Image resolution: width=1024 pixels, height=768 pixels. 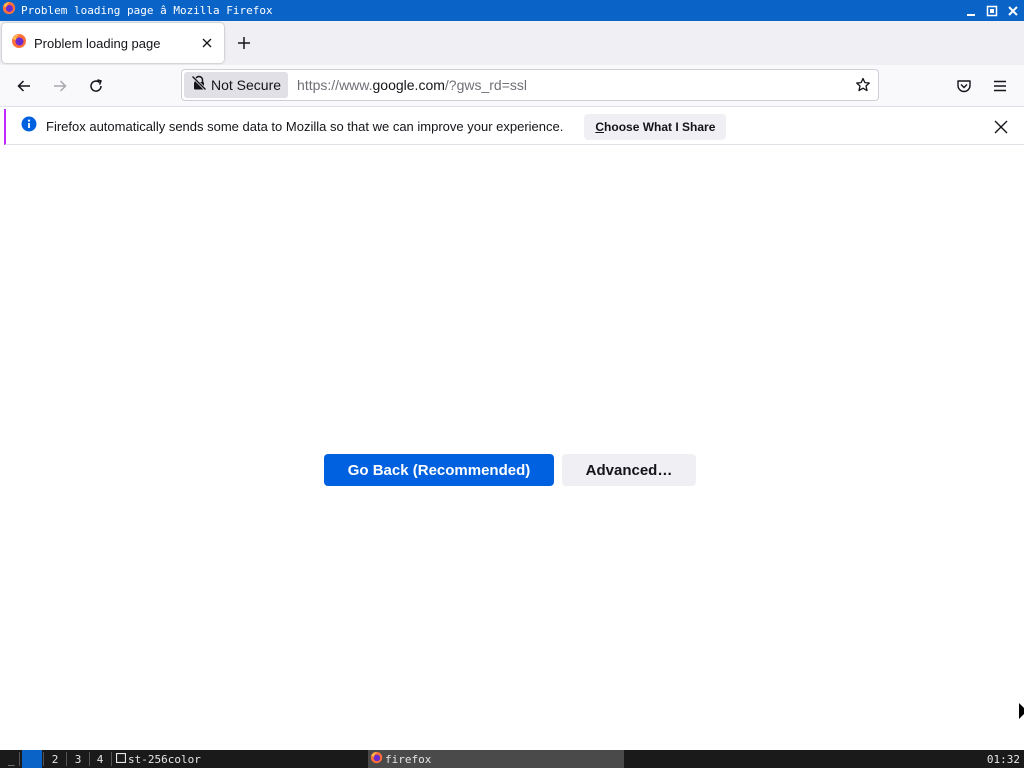 What do you see at coordinates (24, 86) in the screenshot?
I see `back-arrow-icon` at bounding box center [24, 86].